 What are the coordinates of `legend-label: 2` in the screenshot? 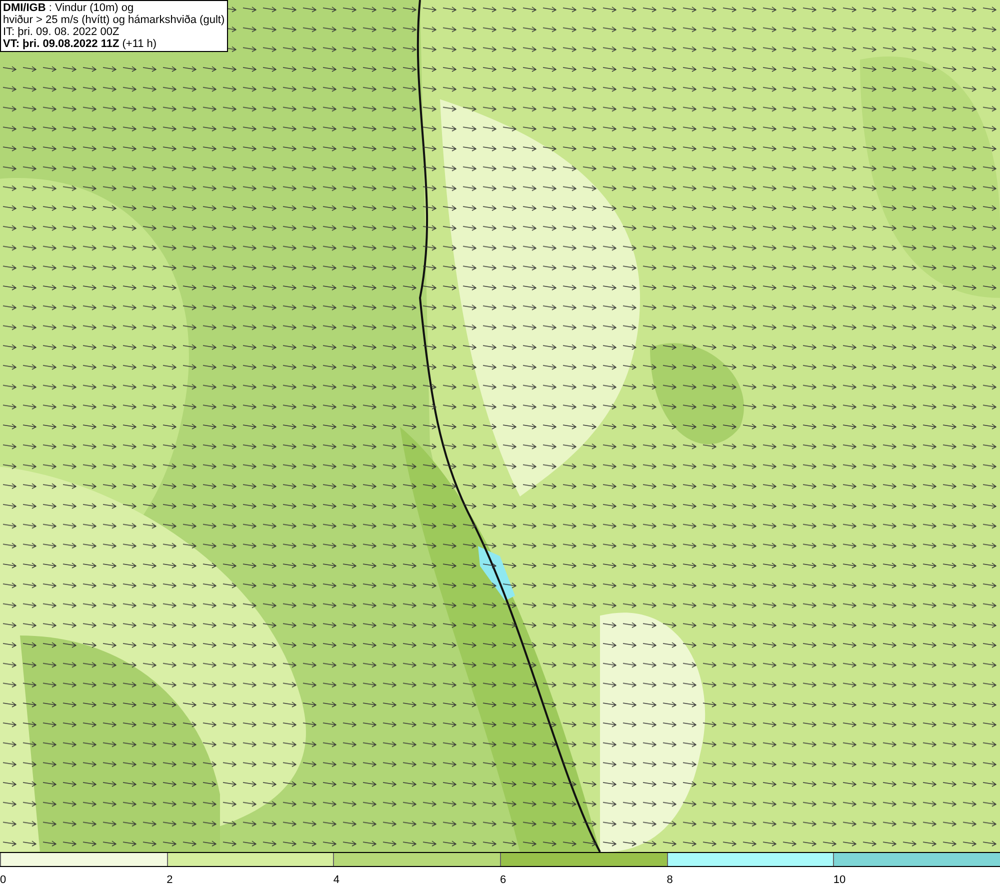 It's located at (169, 880).